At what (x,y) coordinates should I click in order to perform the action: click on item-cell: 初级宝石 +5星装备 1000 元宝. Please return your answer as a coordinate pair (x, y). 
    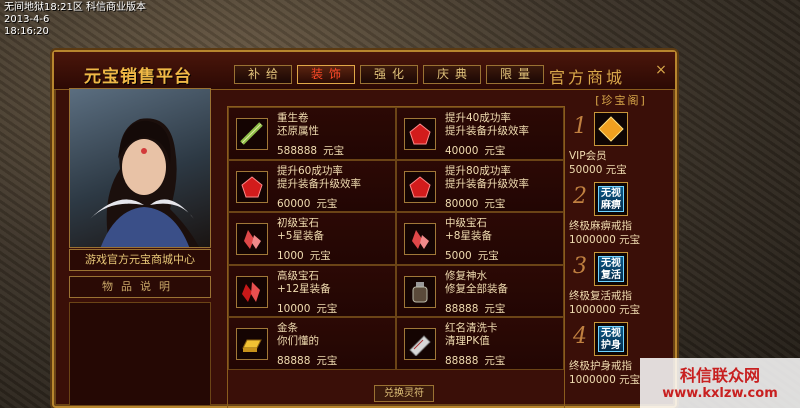
    Looking at the image, I should click on (312, 238).